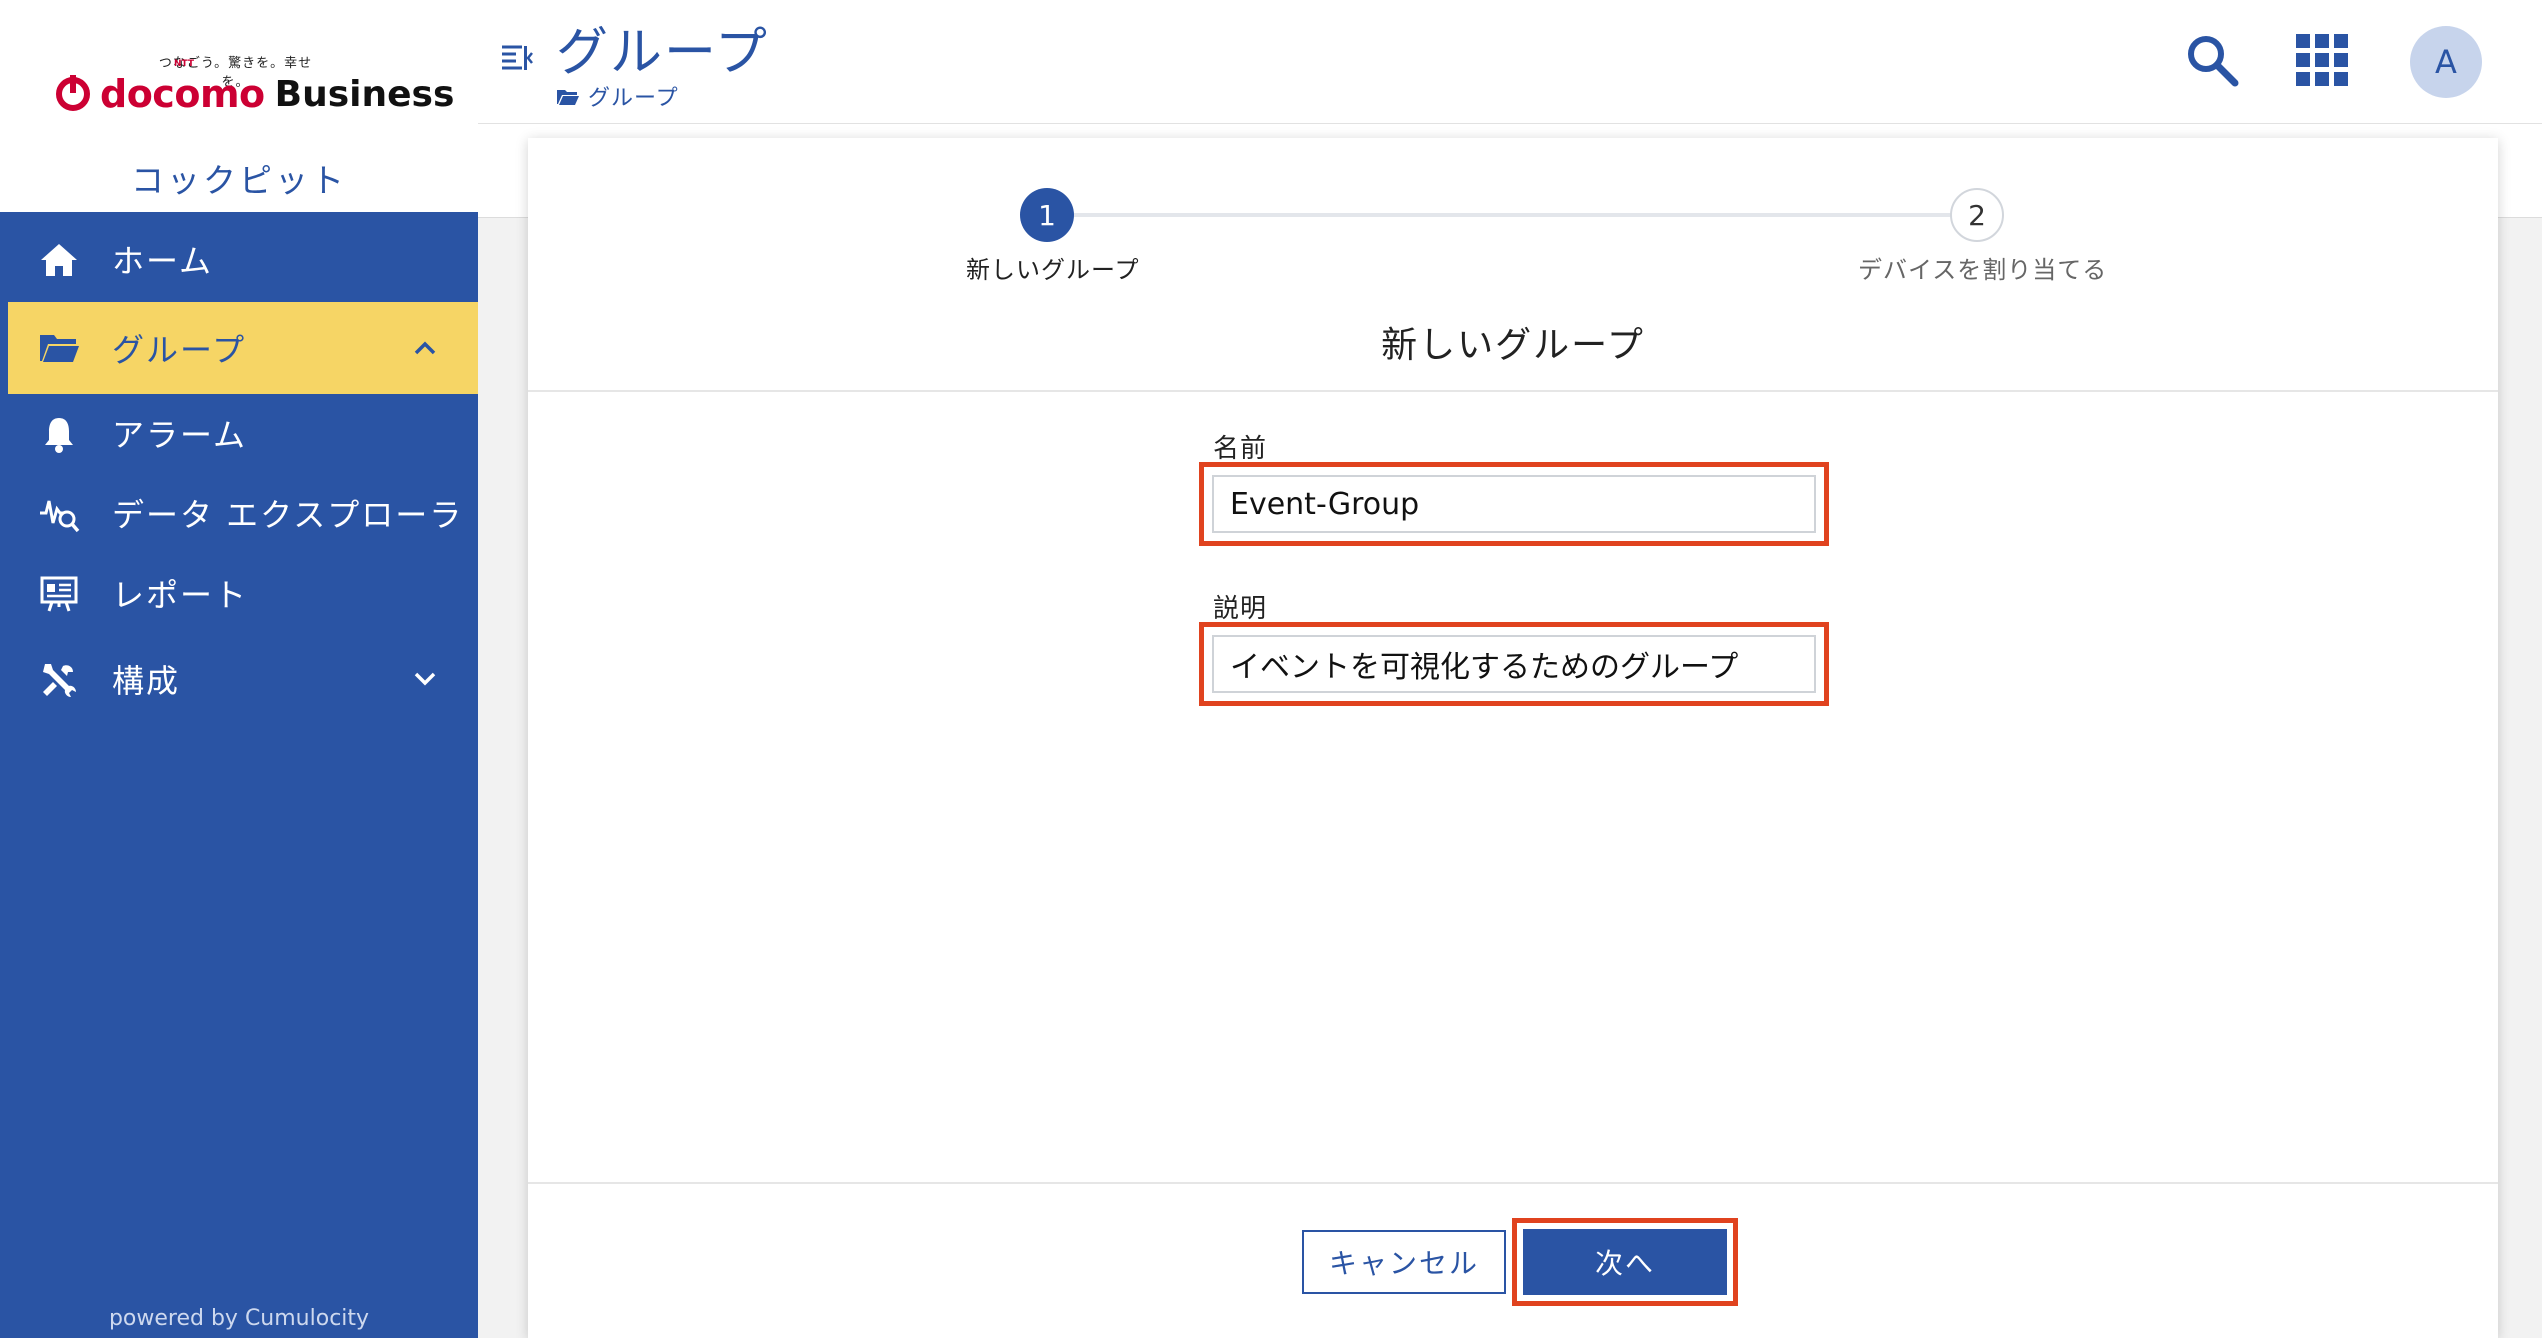 Image resolution: width=2542 pixels, height=1338 pixels. Describe the element at coordinates (59, 594) in the screenshot. I see `report-icon` at that location.